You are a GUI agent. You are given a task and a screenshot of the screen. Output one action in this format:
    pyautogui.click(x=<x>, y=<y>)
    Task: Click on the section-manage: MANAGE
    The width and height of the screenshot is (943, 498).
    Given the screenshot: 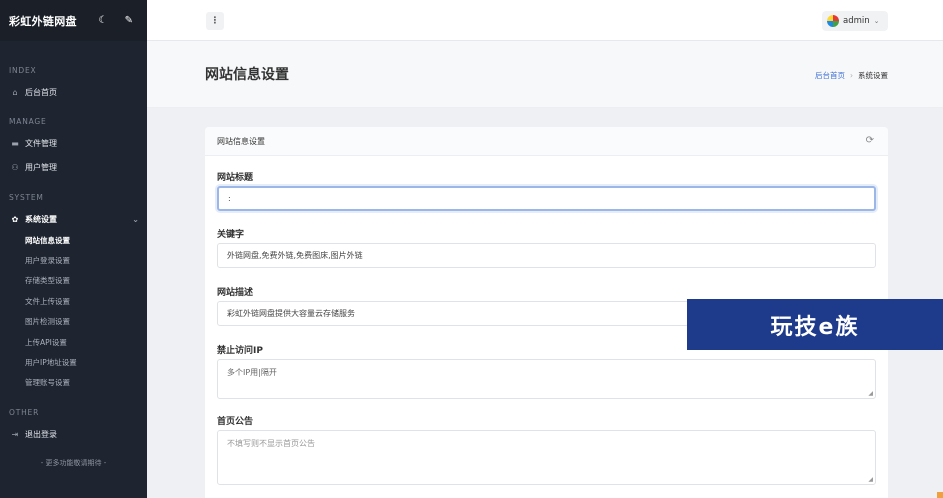 What is the action you would take?
    pyautogui.click(x=28, y=121)
    